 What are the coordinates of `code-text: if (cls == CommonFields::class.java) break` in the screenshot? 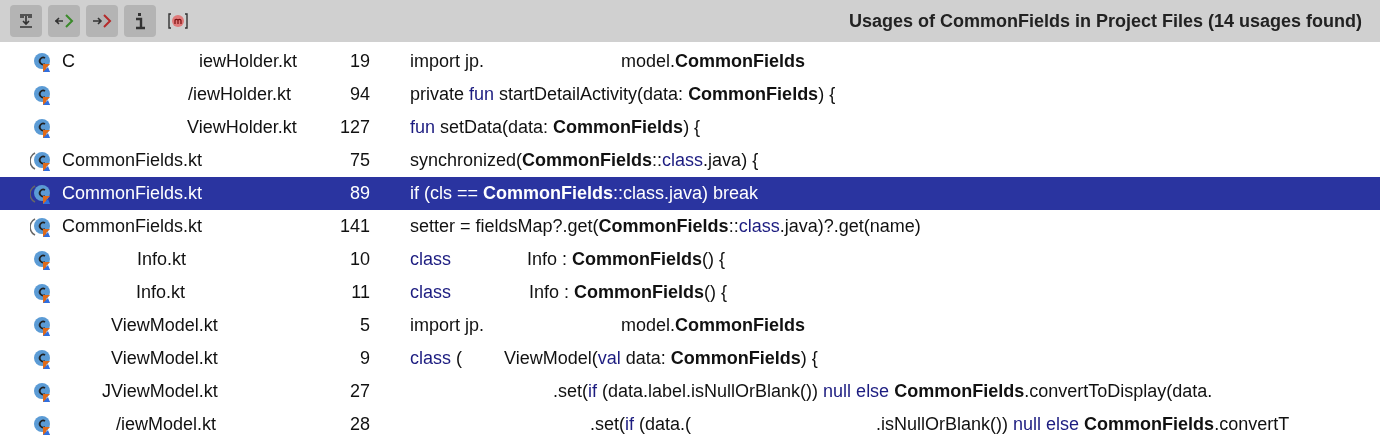 It's located at (584, 193).